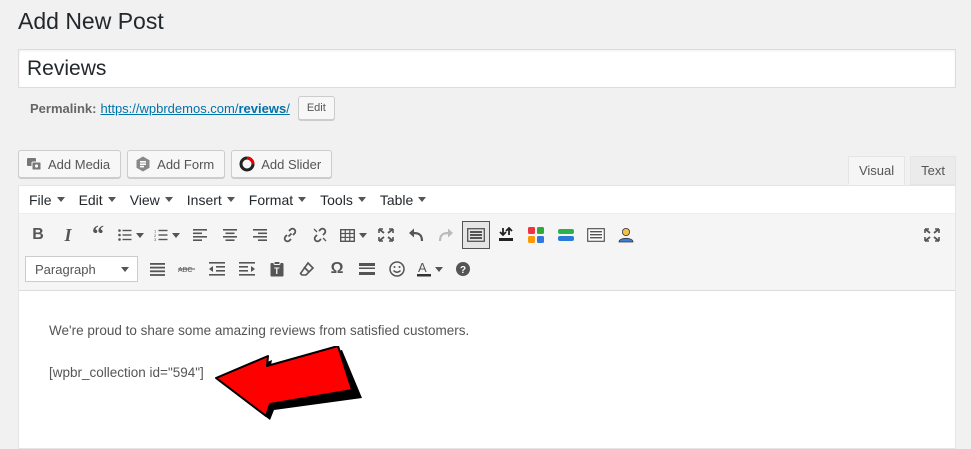 Image resolution: width=971 pixels, height=449 pixels. What do you see at coordinates (155, 239) in the screenshot?
I see `svg-text: 3` at bounding box center [155, 239].